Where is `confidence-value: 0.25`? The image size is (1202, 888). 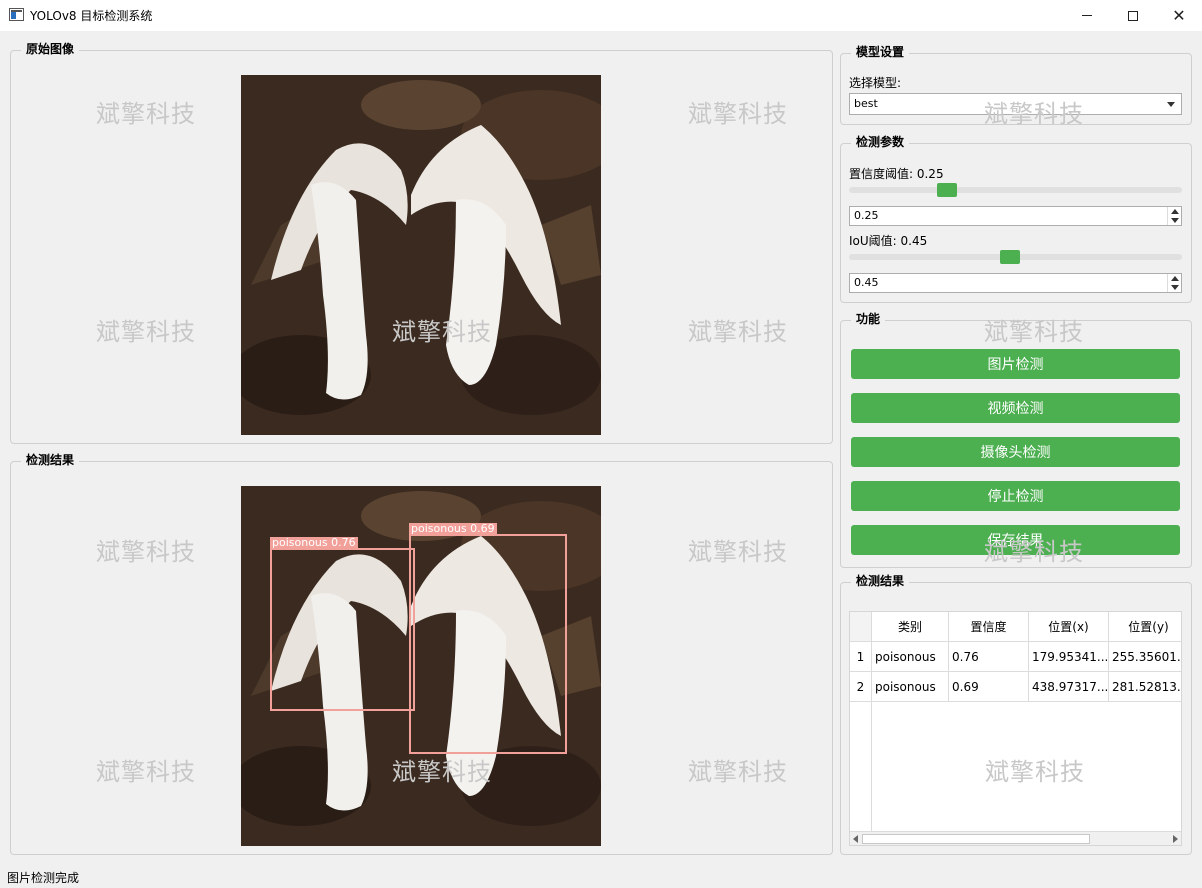
confidence-value: 0.25 is located at coordinates (866, 215).